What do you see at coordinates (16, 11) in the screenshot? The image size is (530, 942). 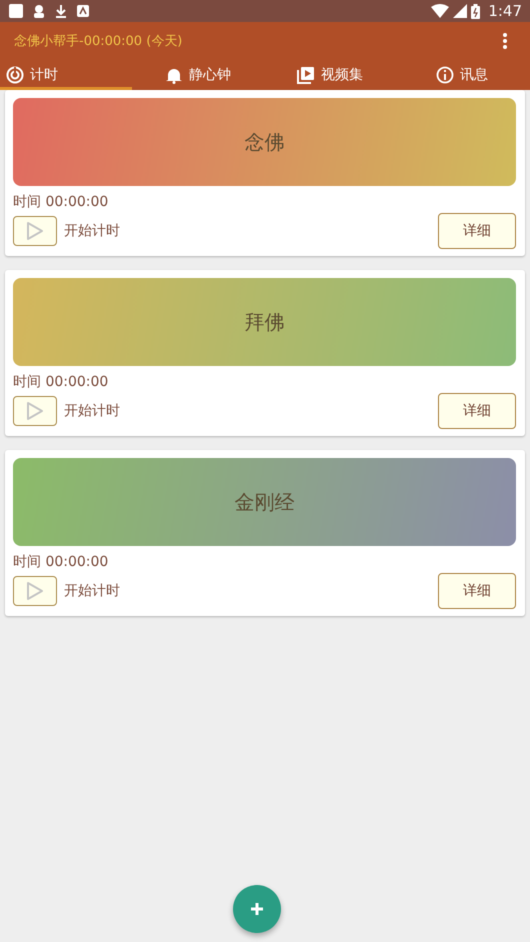 I see `square-icon` at bounding box center [16, 11].